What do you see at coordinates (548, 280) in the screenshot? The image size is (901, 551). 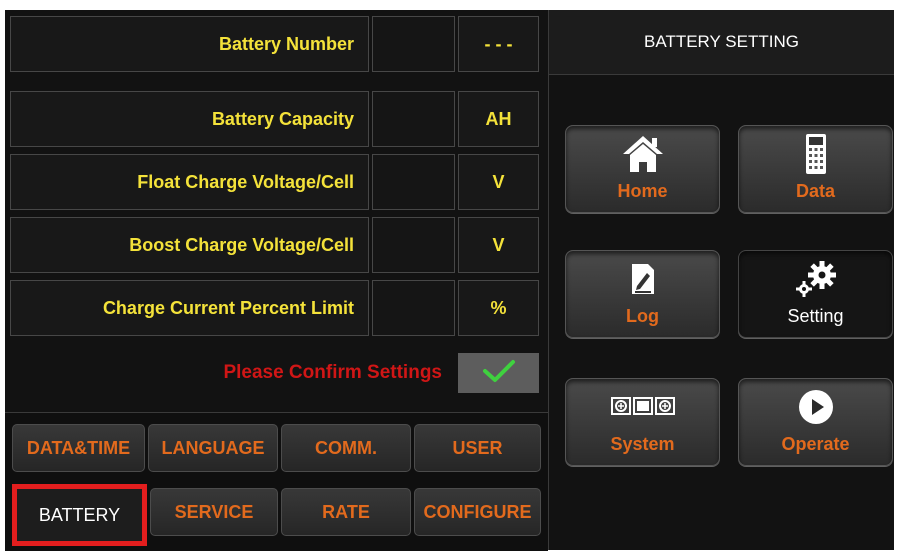 I see `vertical-divider` at bounding box center [548, 280].